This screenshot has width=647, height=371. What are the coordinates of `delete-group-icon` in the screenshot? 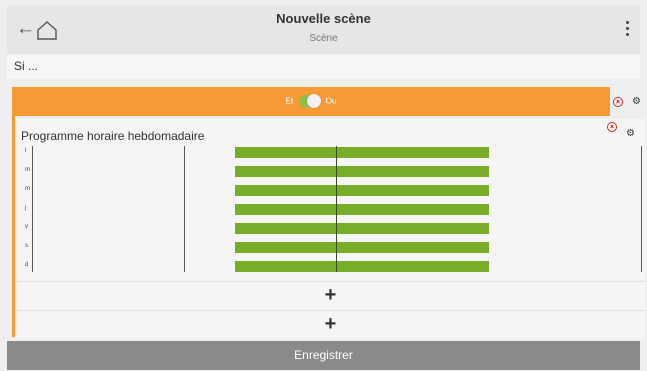 It's located at (618, 102).